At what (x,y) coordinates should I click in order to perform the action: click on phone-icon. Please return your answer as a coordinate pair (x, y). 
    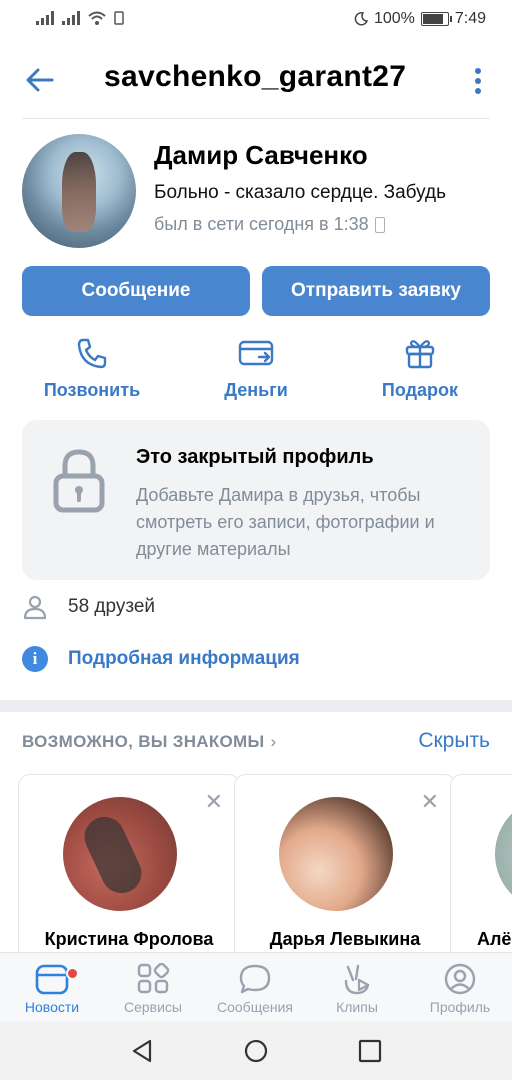
    Looking at the image, I should click on (92, 353).